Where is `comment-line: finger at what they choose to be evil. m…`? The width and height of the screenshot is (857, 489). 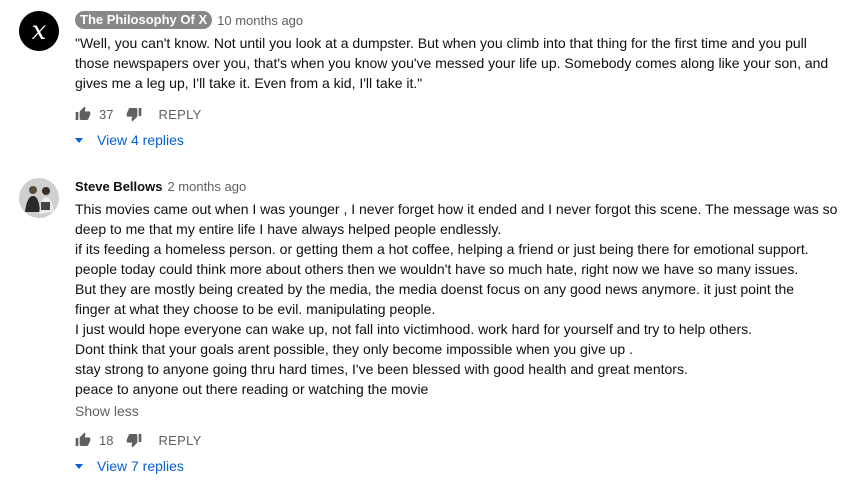
comment-line: finger at what they choose to be evil. m… is located at coordinates (255, 309).